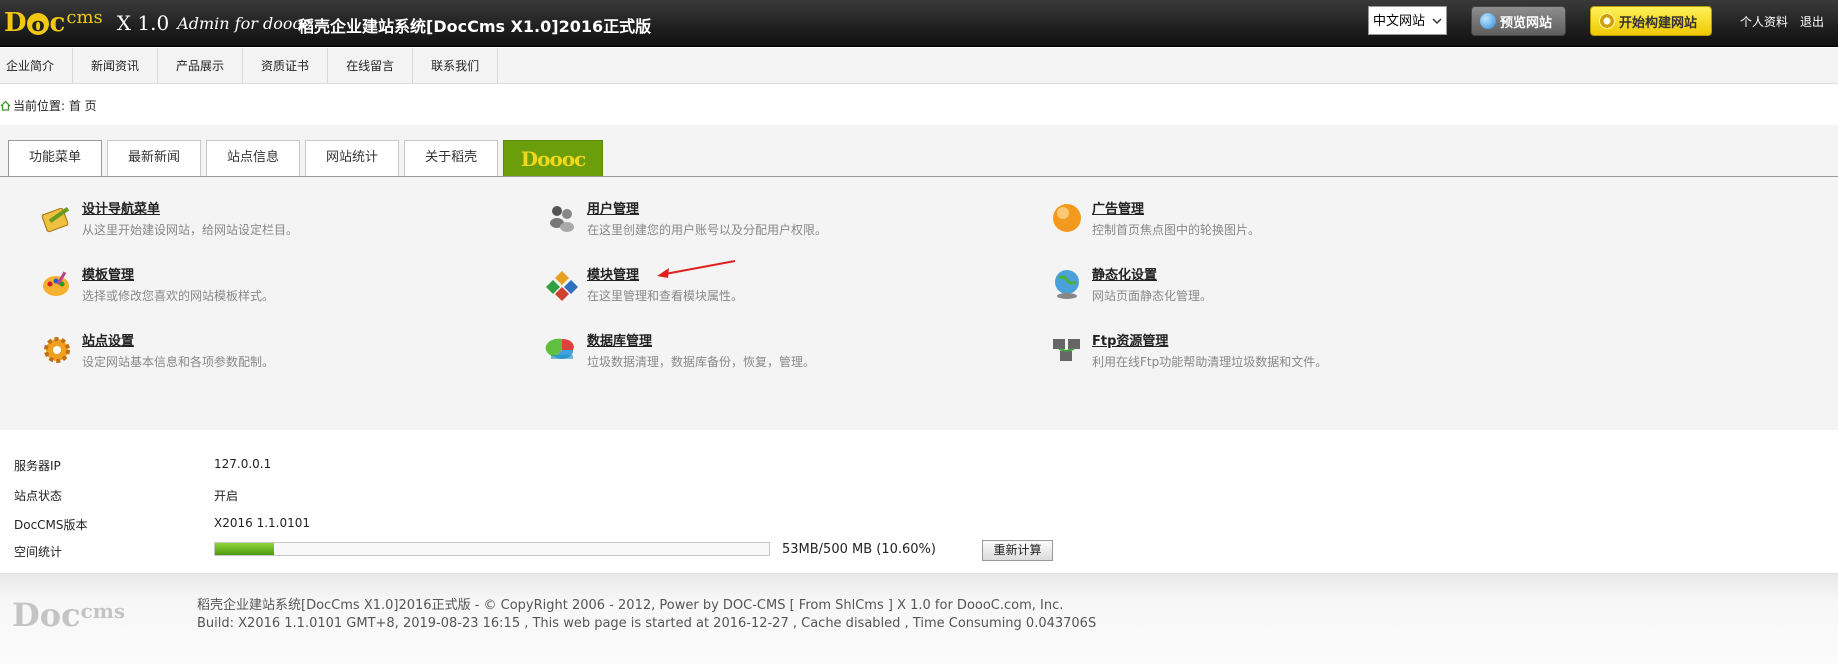 The image size is (1838, 664). I want to click on logout-link: 退出, so click(1812, 21).